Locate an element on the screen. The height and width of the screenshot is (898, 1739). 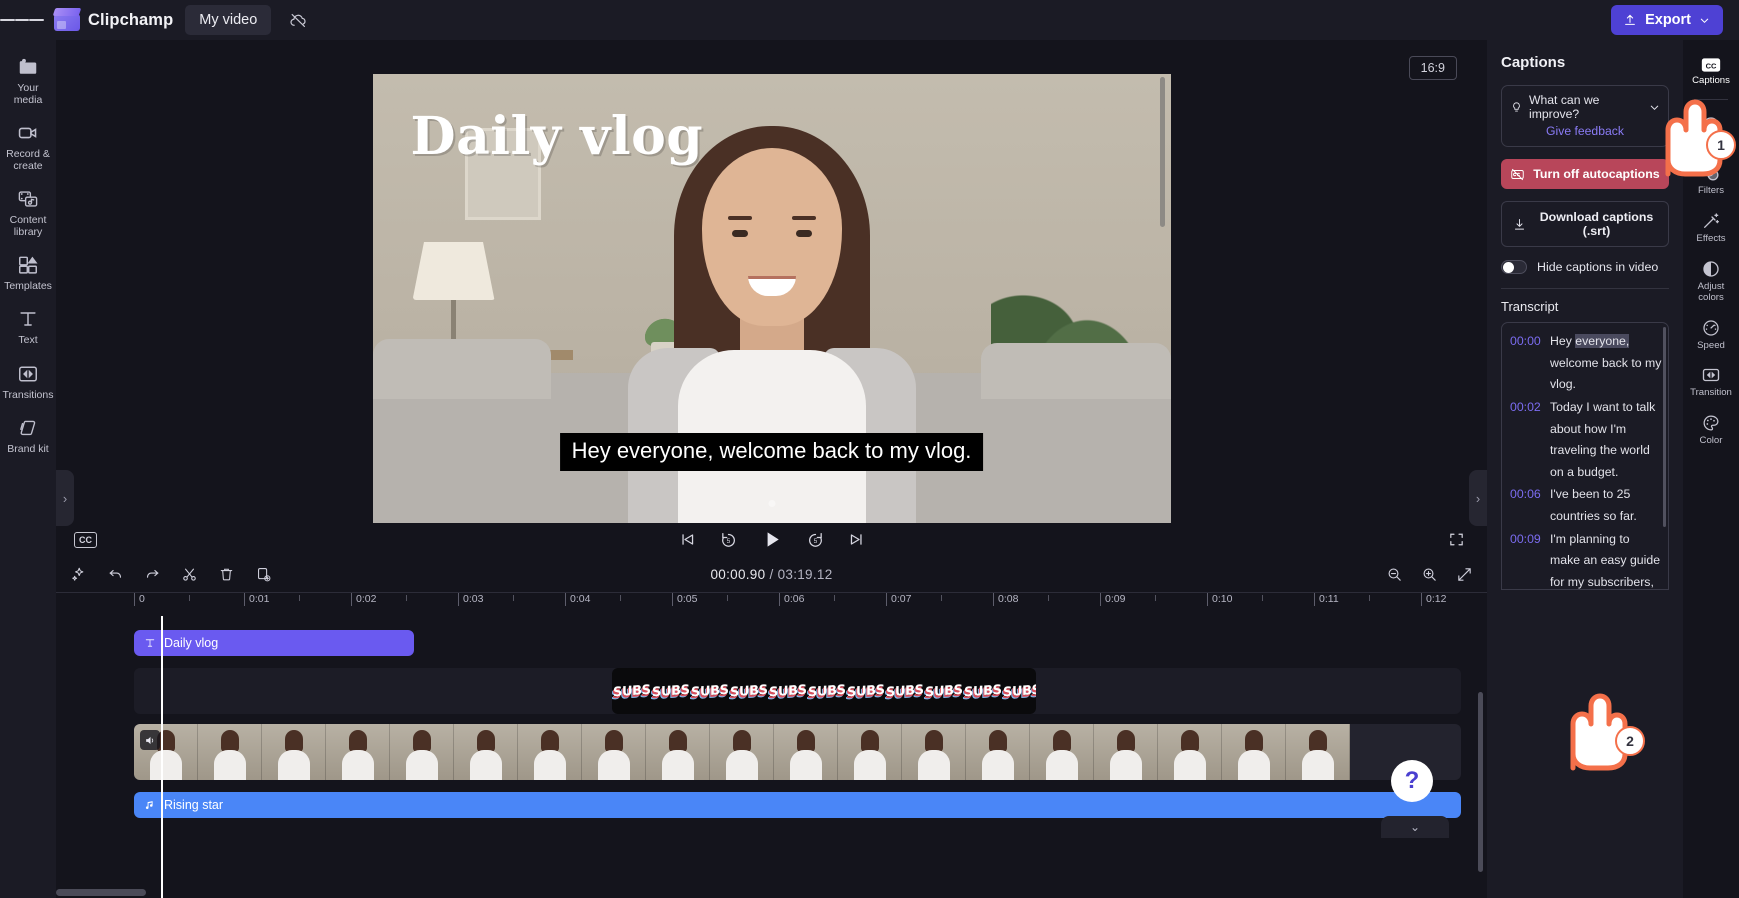
speed-gauge-icon is located at coordinates (1711, 327).